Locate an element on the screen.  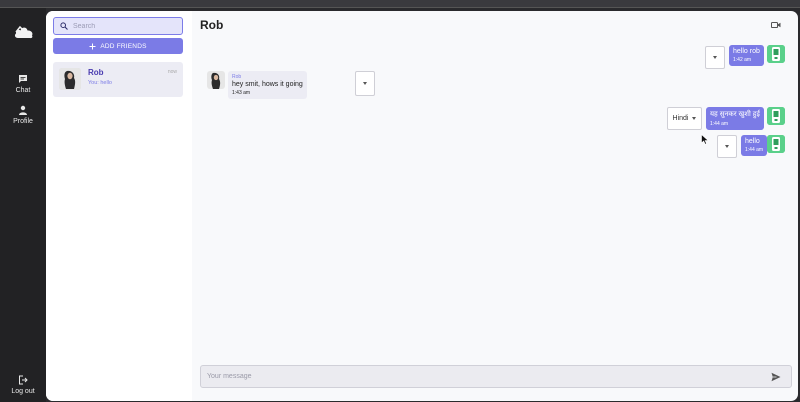
search-box is located at coordinates (118, 26).